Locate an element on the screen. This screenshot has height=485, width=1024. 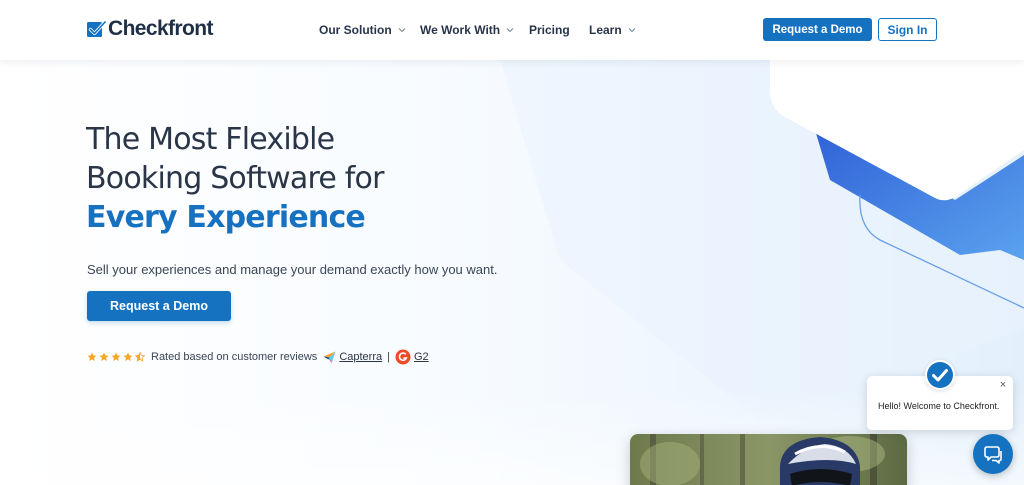
nav-our-solution: Our Solution is located at coordinates (362, 30).